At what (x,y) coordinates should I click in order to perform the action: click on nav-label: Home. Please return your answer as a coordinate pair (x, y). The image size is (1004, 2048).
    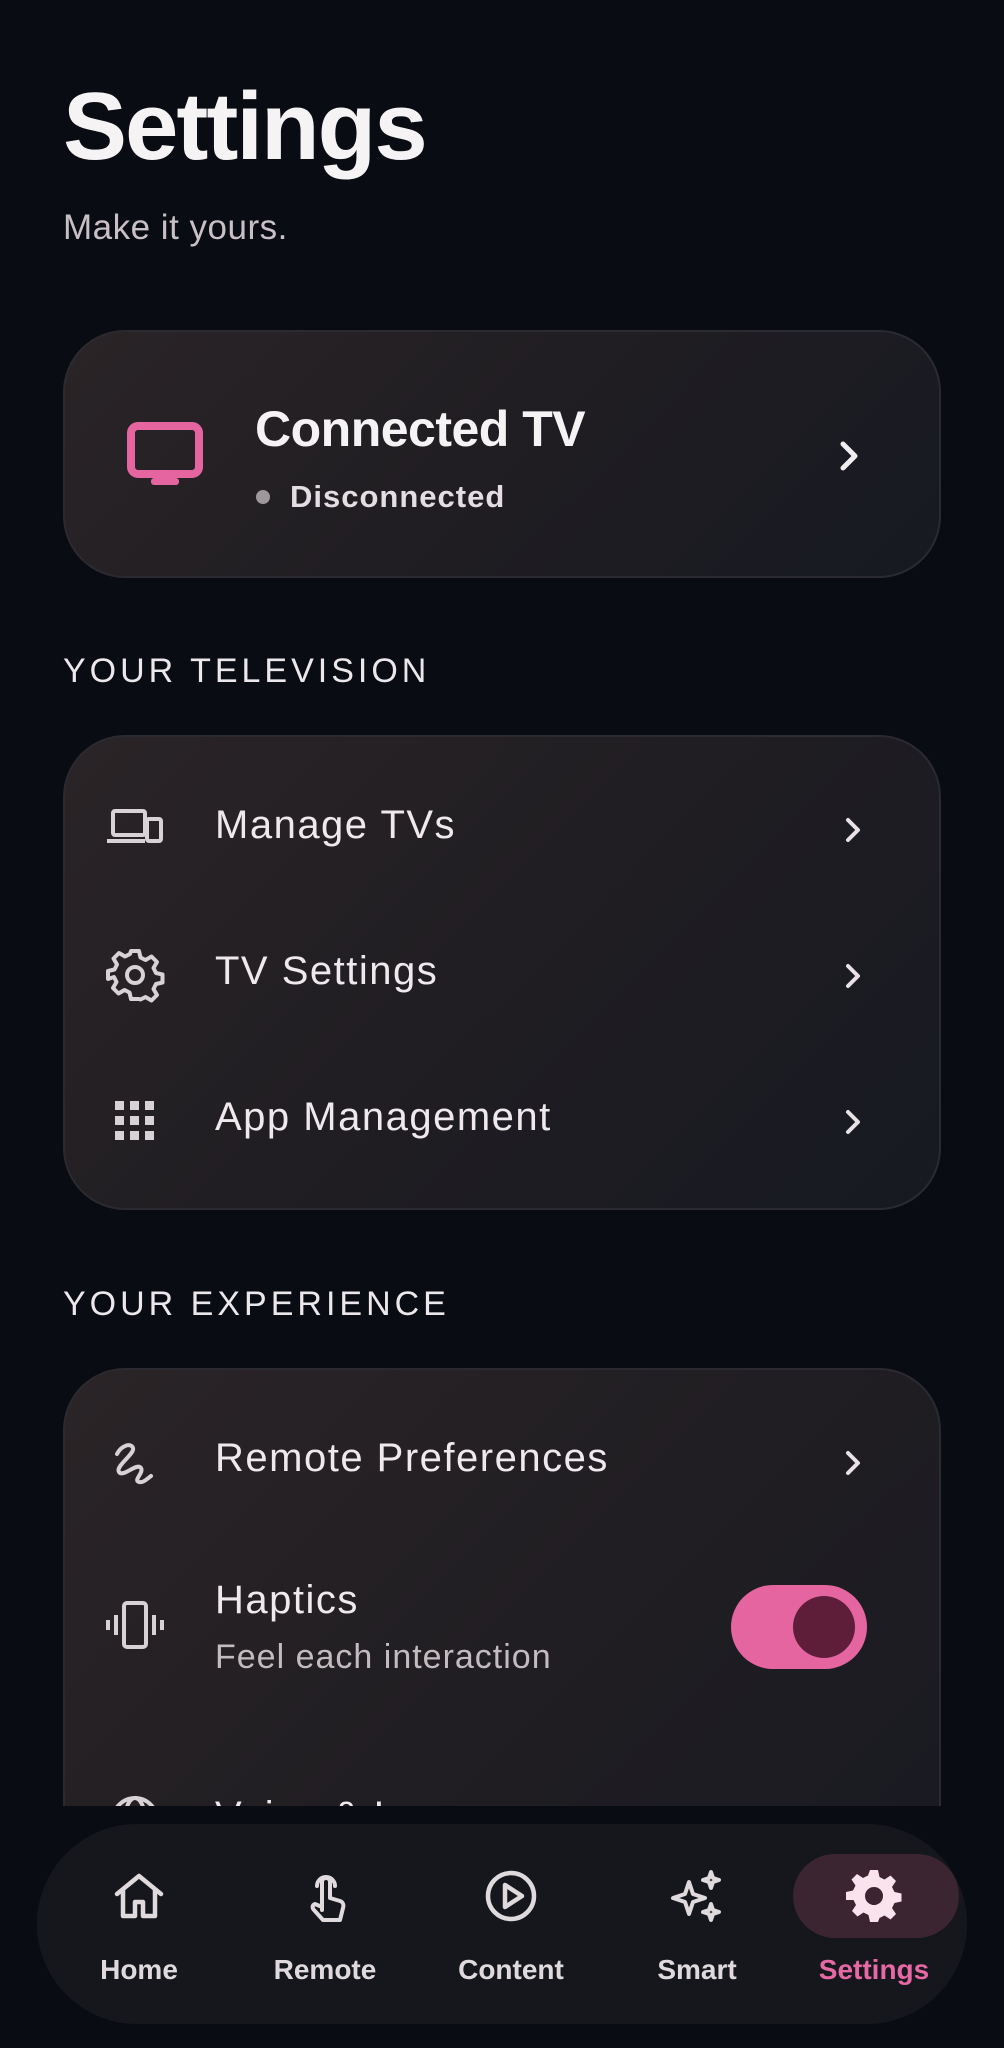
    Looking at the image, I should click on (139, 1969).